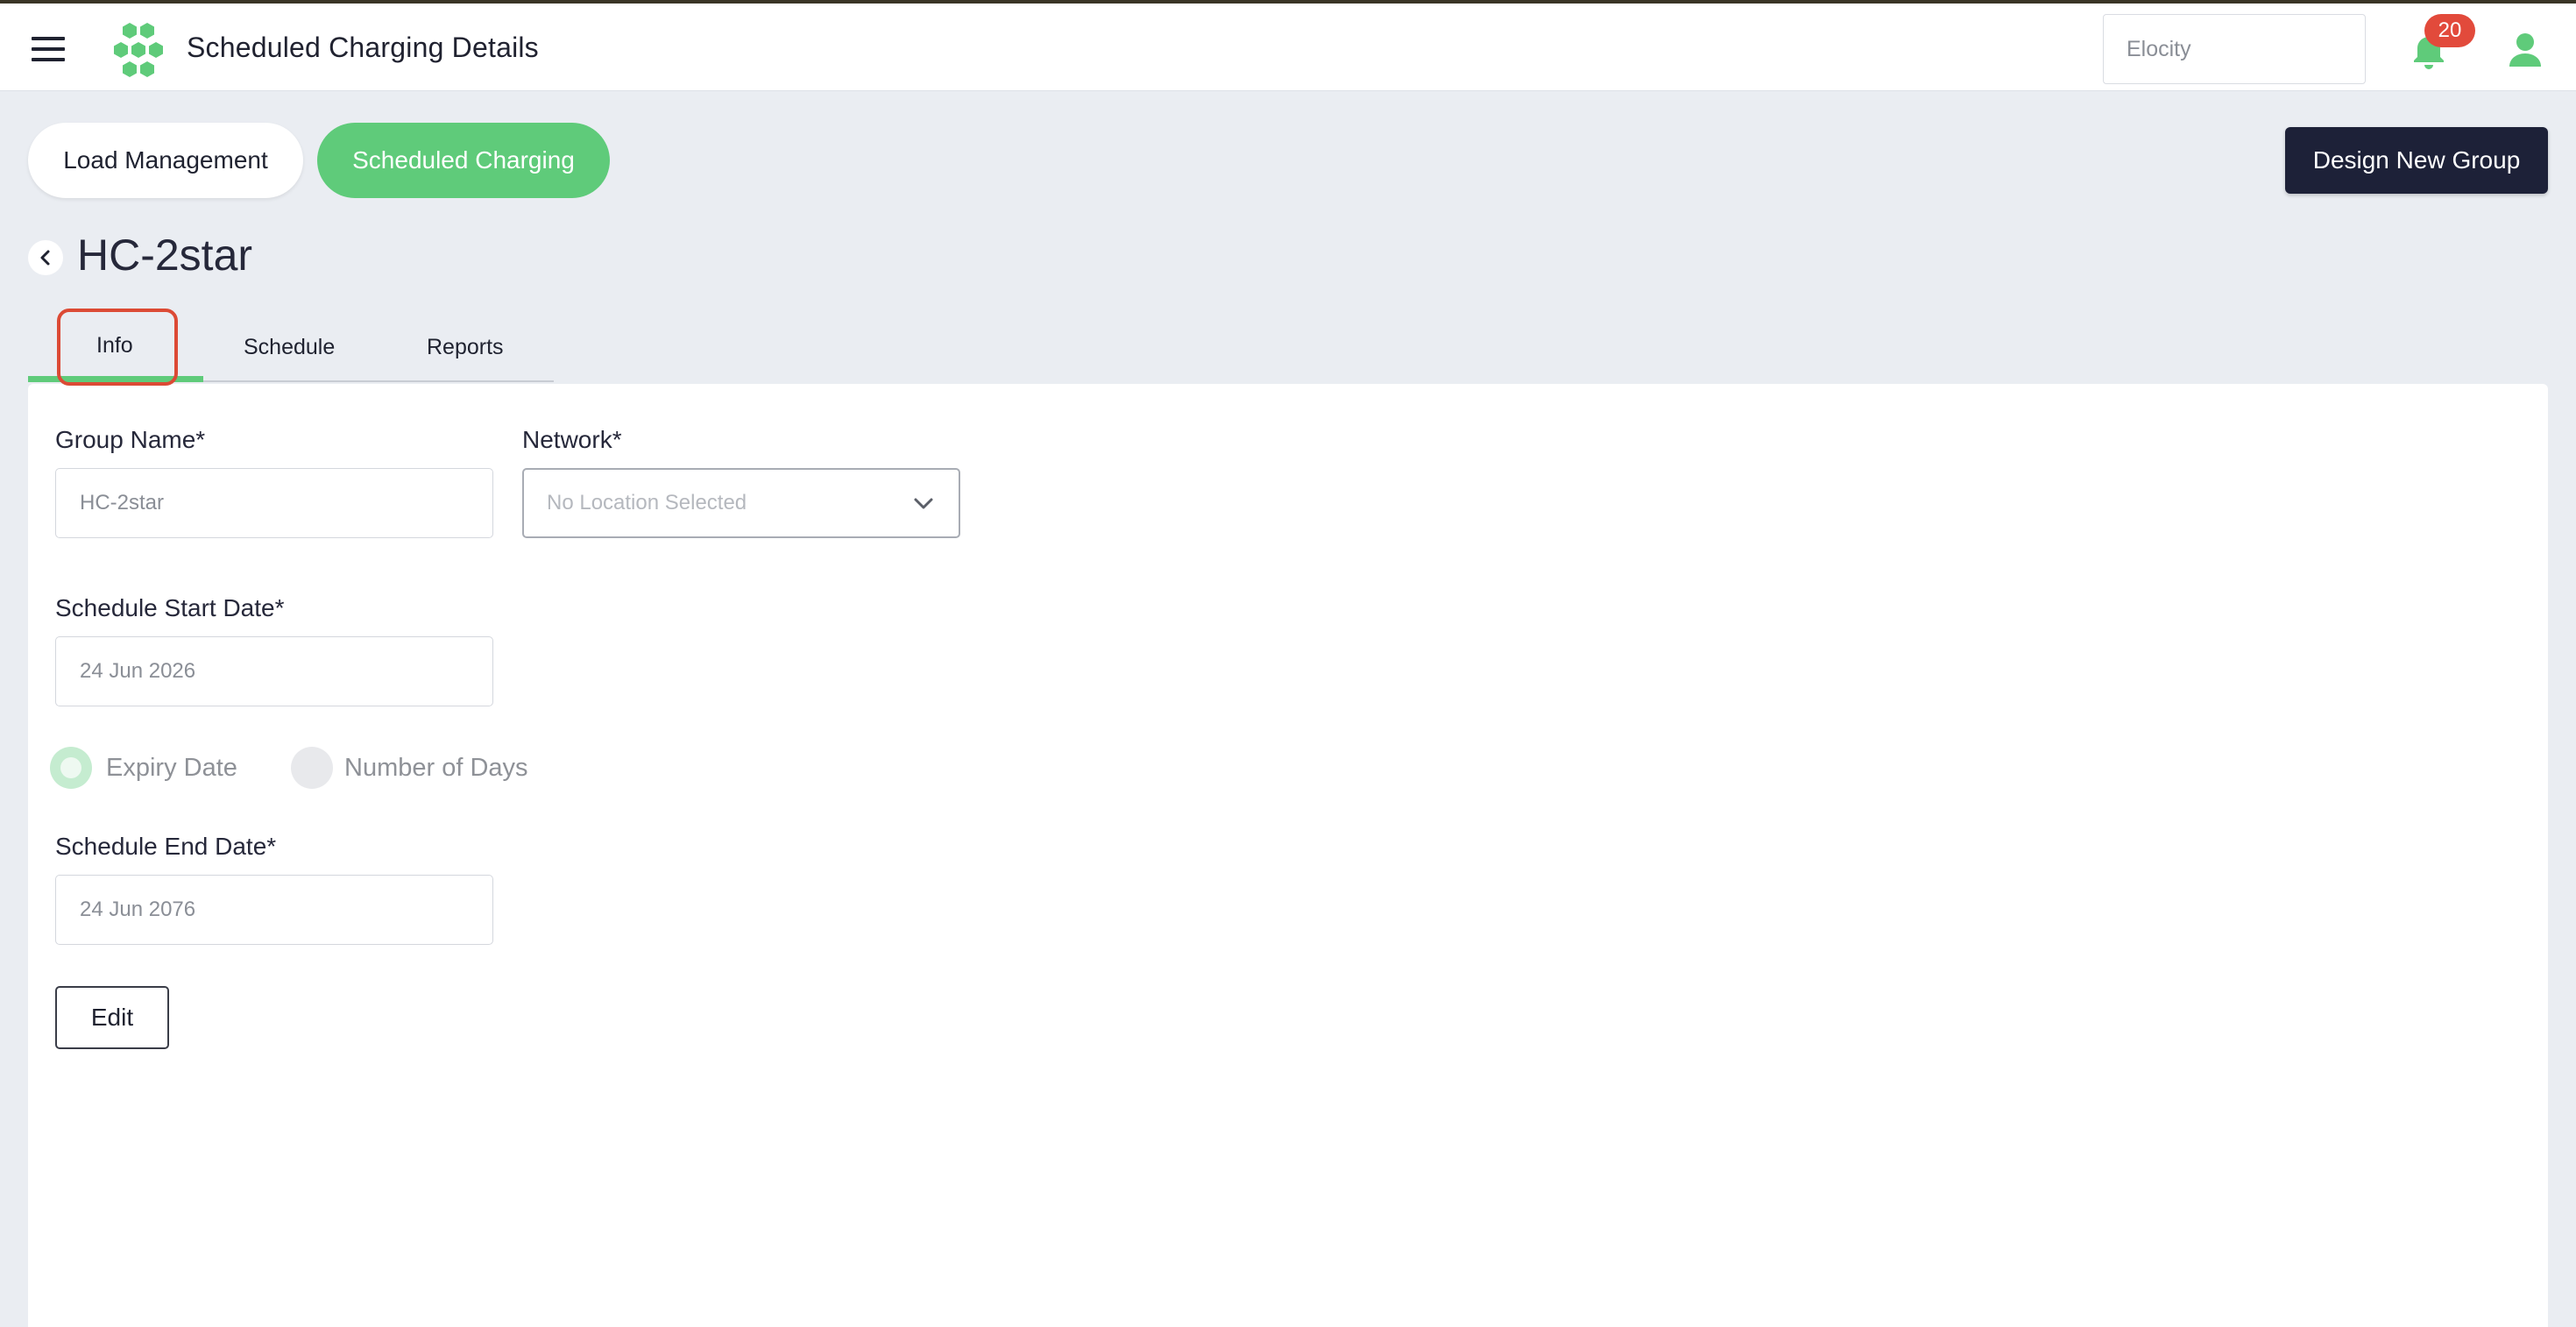 The height and width of the screenshot is (1327, 2576). I want to click on tab-scheduled-charging: Scheduled Charging, so click(463, 160).